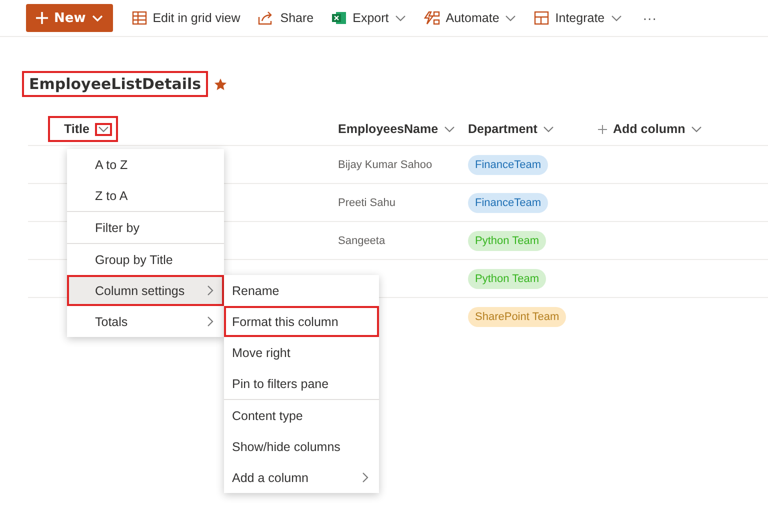 This screenshot has height=509, width=768. Describe the element at coordinates (145, 259) in the screenshot. I see `menu-item: Group by Title` at that location.